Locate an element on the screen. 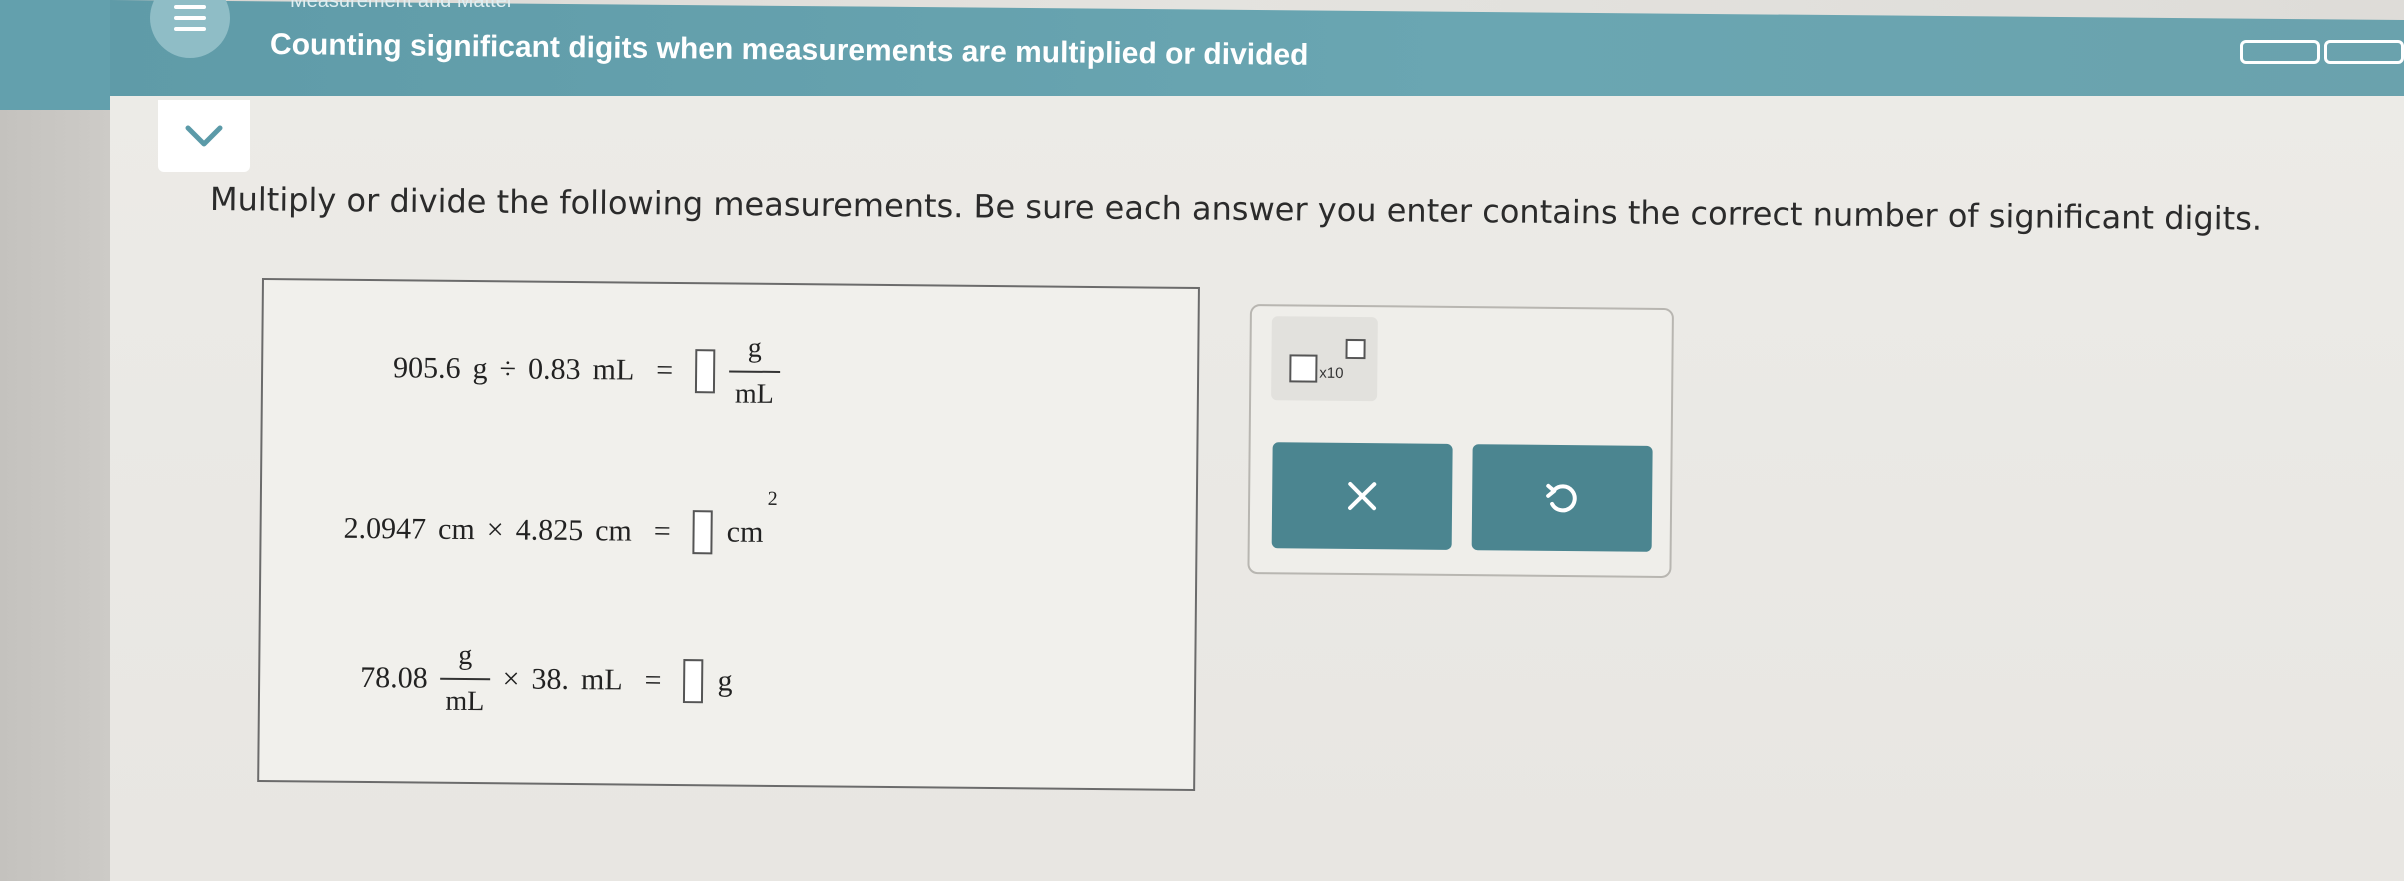  answer-unit-fraction: g mL is located at coordinates (754, 371).